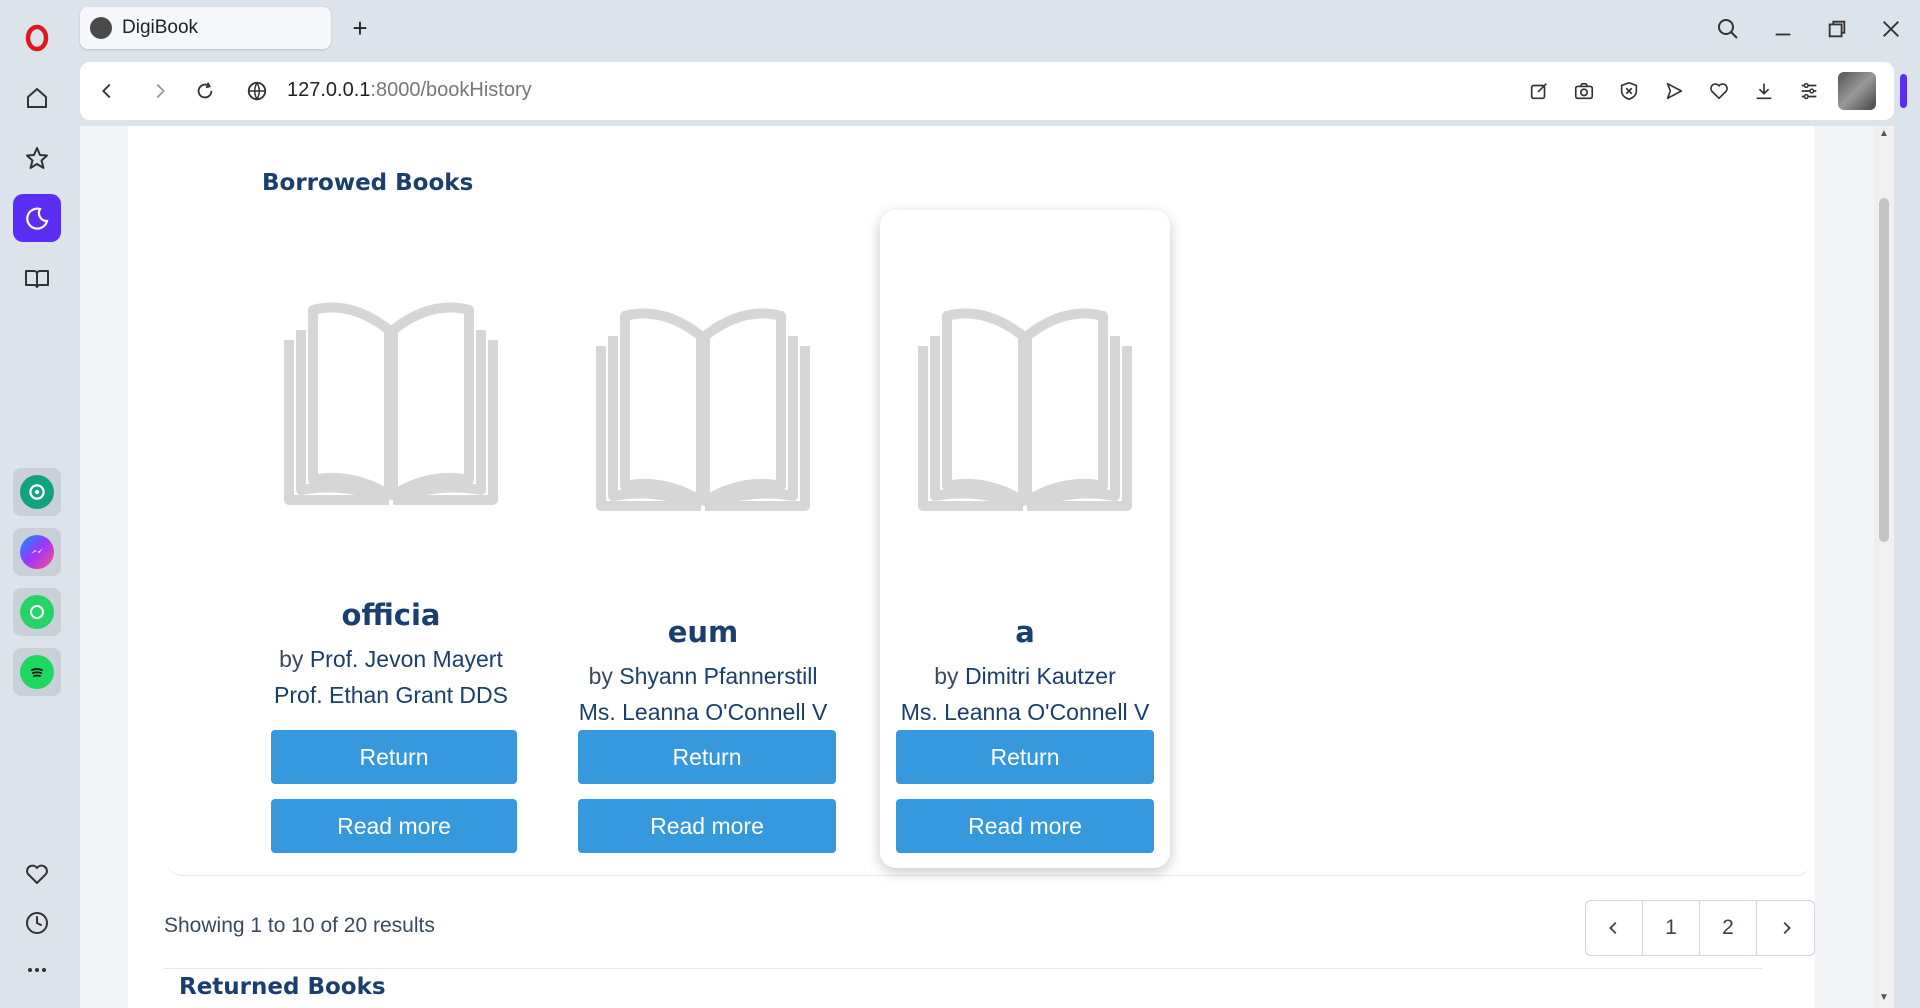 The height and width of the screenshot is (1008, 1920). Describe the element at coordinates (1674, 91) in the screenshot. I see `send-icon` at that location.